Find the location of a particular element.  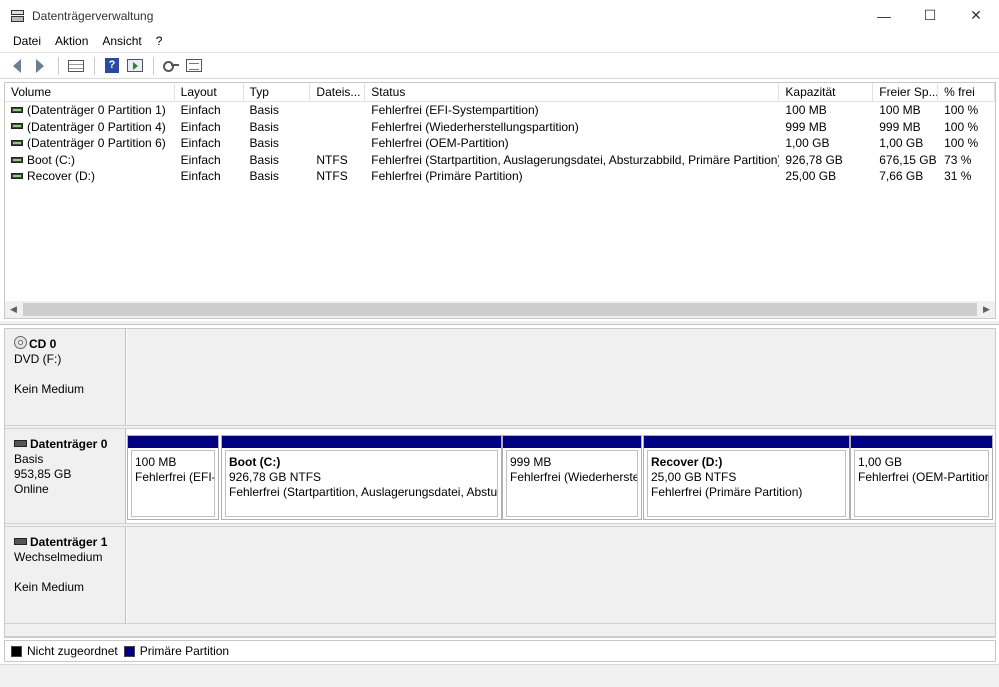

forward-button is located at coordinates (40, 66).